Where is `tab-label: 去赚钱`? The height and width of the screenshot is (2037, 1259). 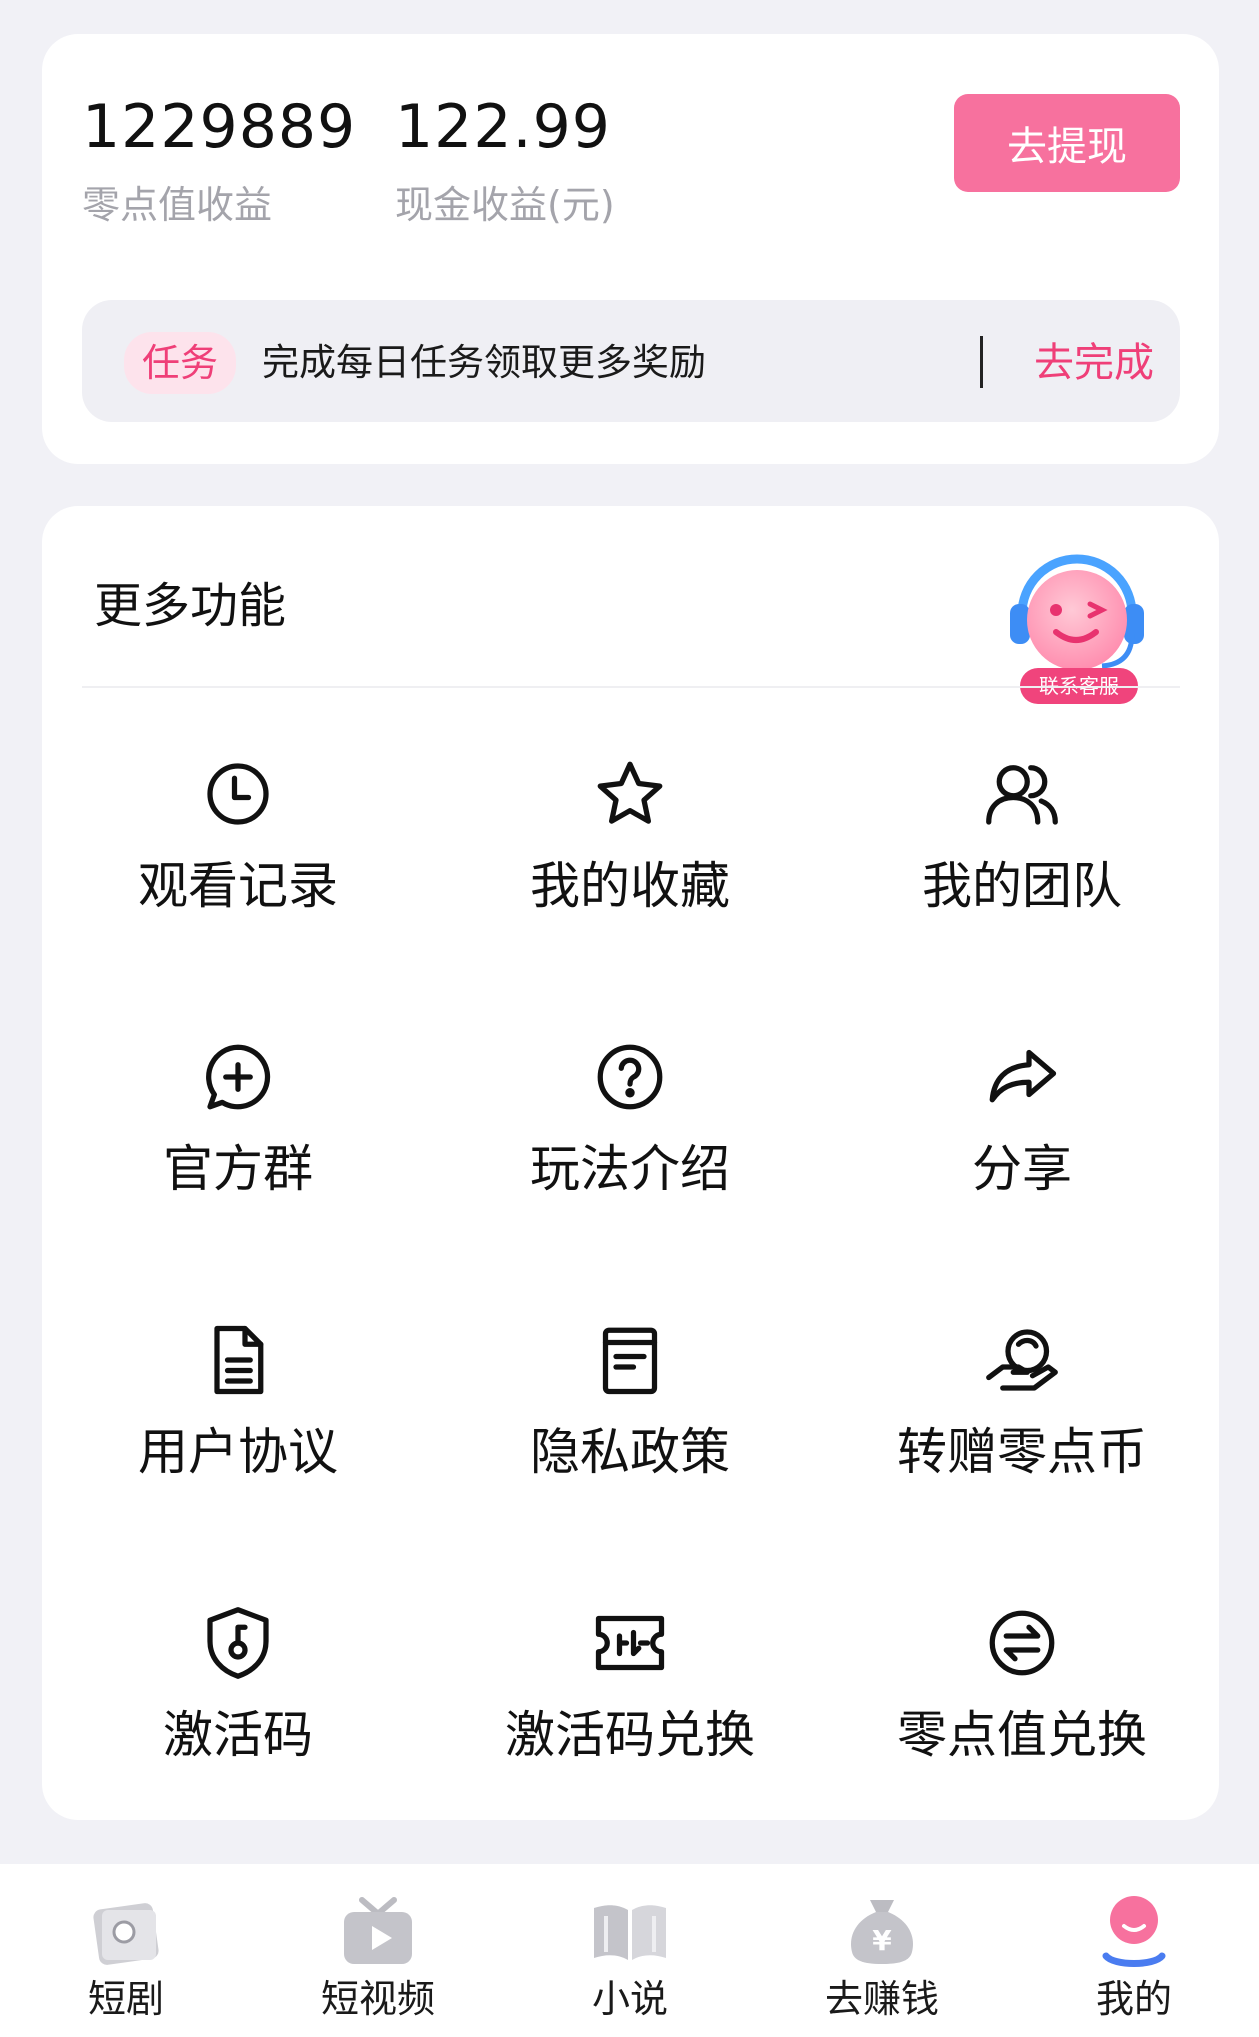
tab-label: 去赚钱 is located at coordinates (881, 1999).